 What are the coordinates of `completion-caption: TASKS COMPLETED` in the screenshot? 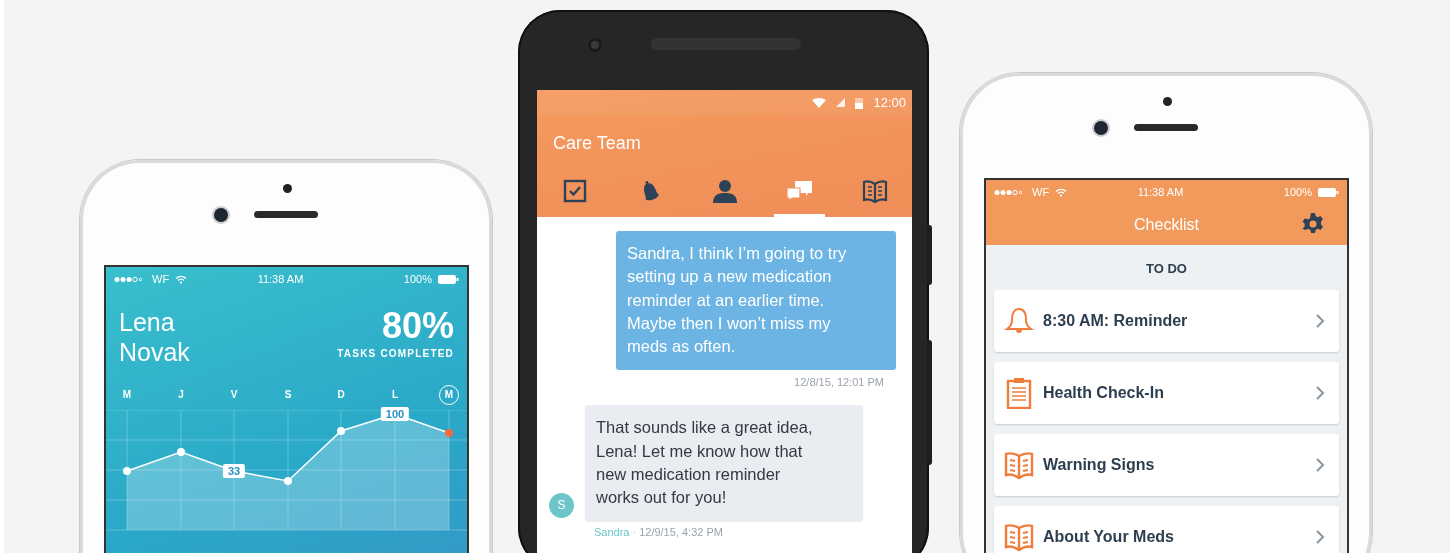 It's located at (395, 353).